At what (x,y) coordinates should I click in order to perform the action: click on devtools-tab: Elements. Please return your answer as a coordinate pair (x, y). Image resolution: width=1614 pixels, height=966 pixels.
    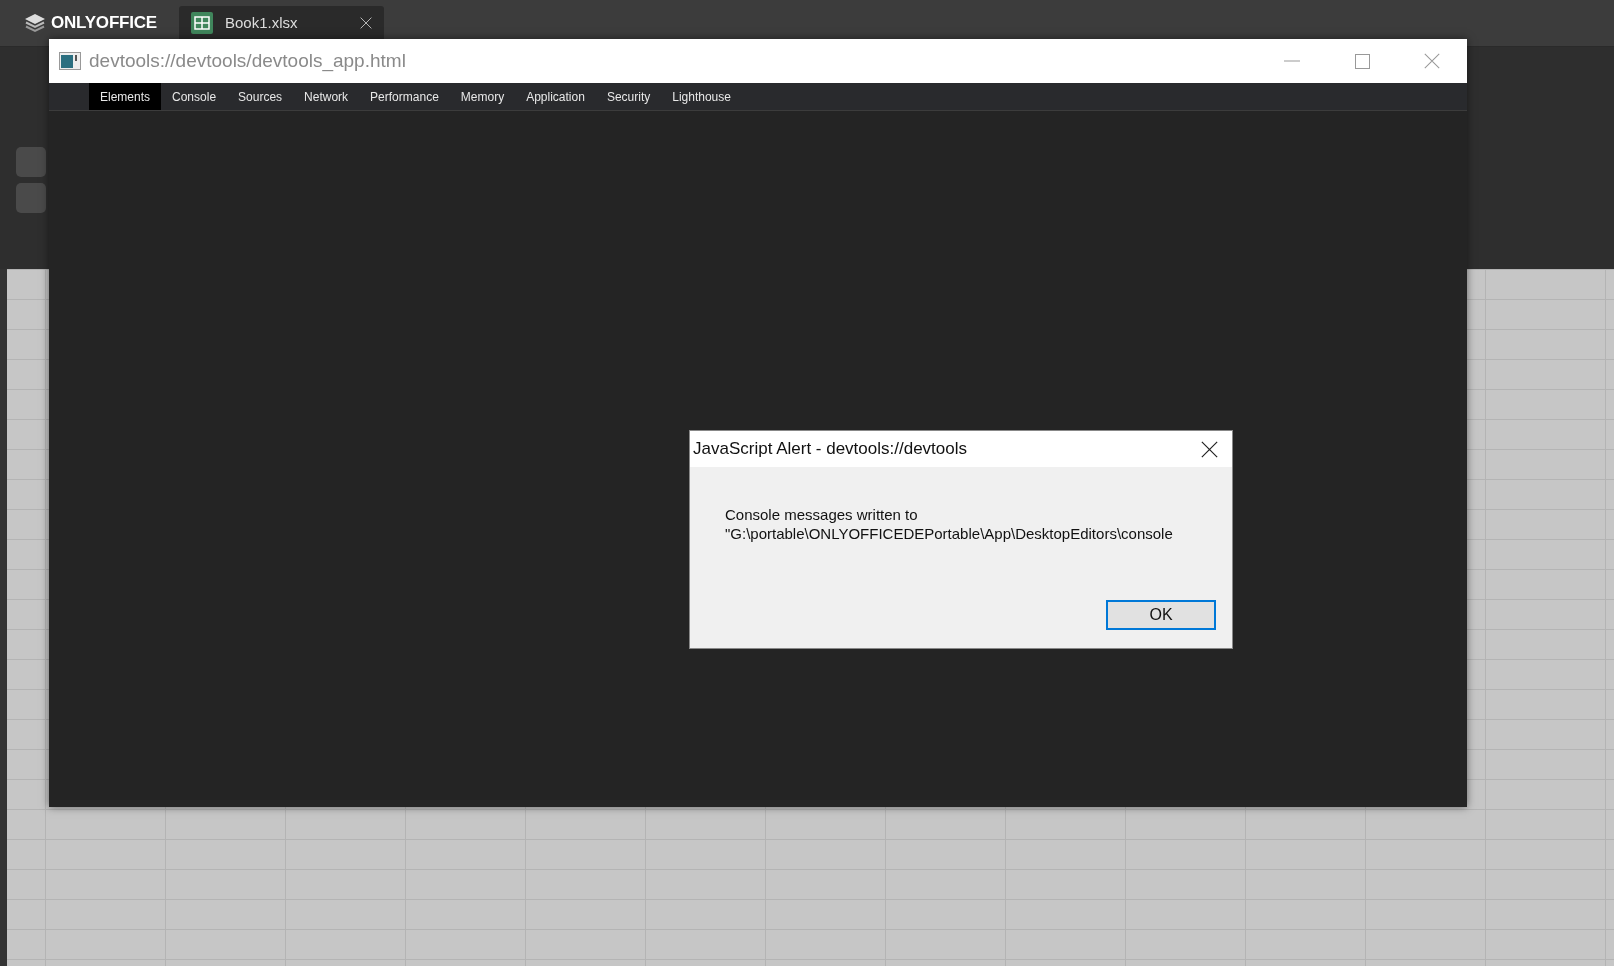
    Looking at the image, I should click on (125, 96).